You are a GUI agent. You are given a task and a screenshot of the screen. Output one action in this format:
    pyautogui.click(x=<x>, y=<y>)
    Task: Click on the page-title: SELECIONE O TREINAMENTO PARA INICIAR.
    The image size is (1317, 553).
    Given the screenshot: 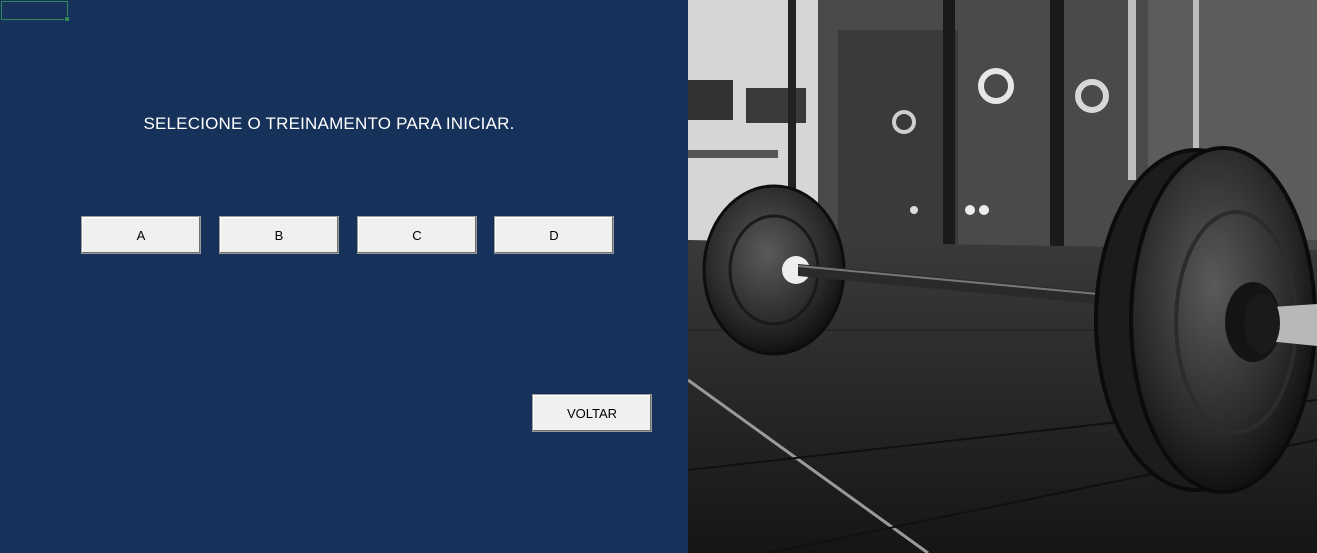 What is the action you would take?
    pyautogui.click(x=329, y=123)
    